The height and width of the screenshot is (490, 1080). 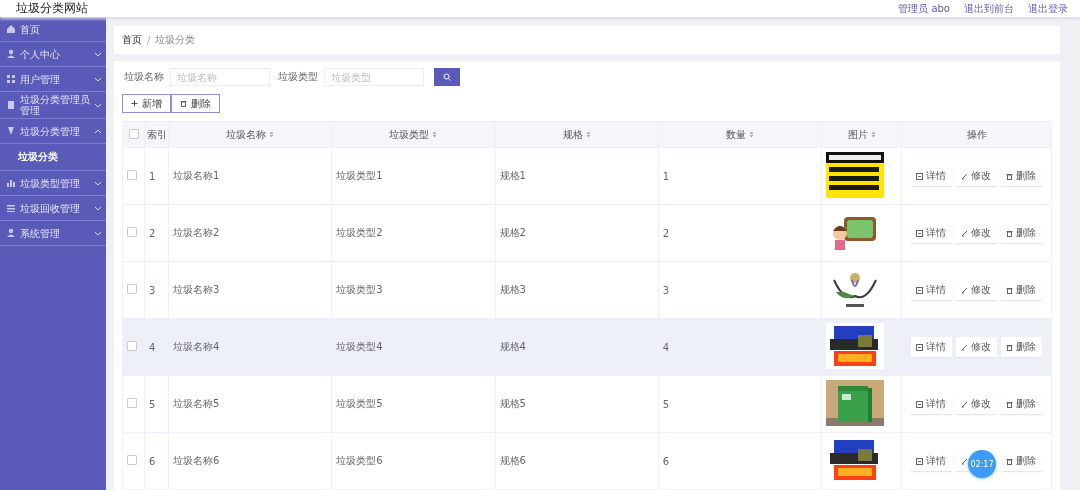 What do you see at coordinates (53, 208) in the screenshot?
I see `sidebar-item: 垃圾回收管理` at bounding box center [53, 208].